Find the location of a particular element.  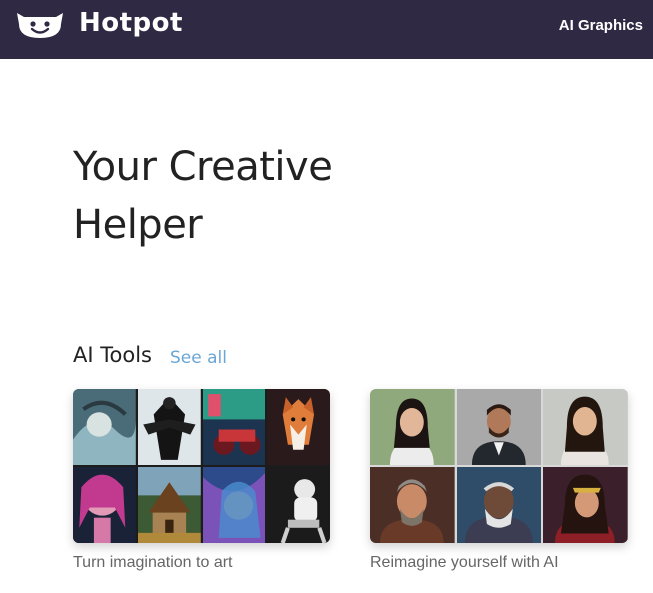

ai-tools-heading: AI Tools is located at coordinates (112, 355).